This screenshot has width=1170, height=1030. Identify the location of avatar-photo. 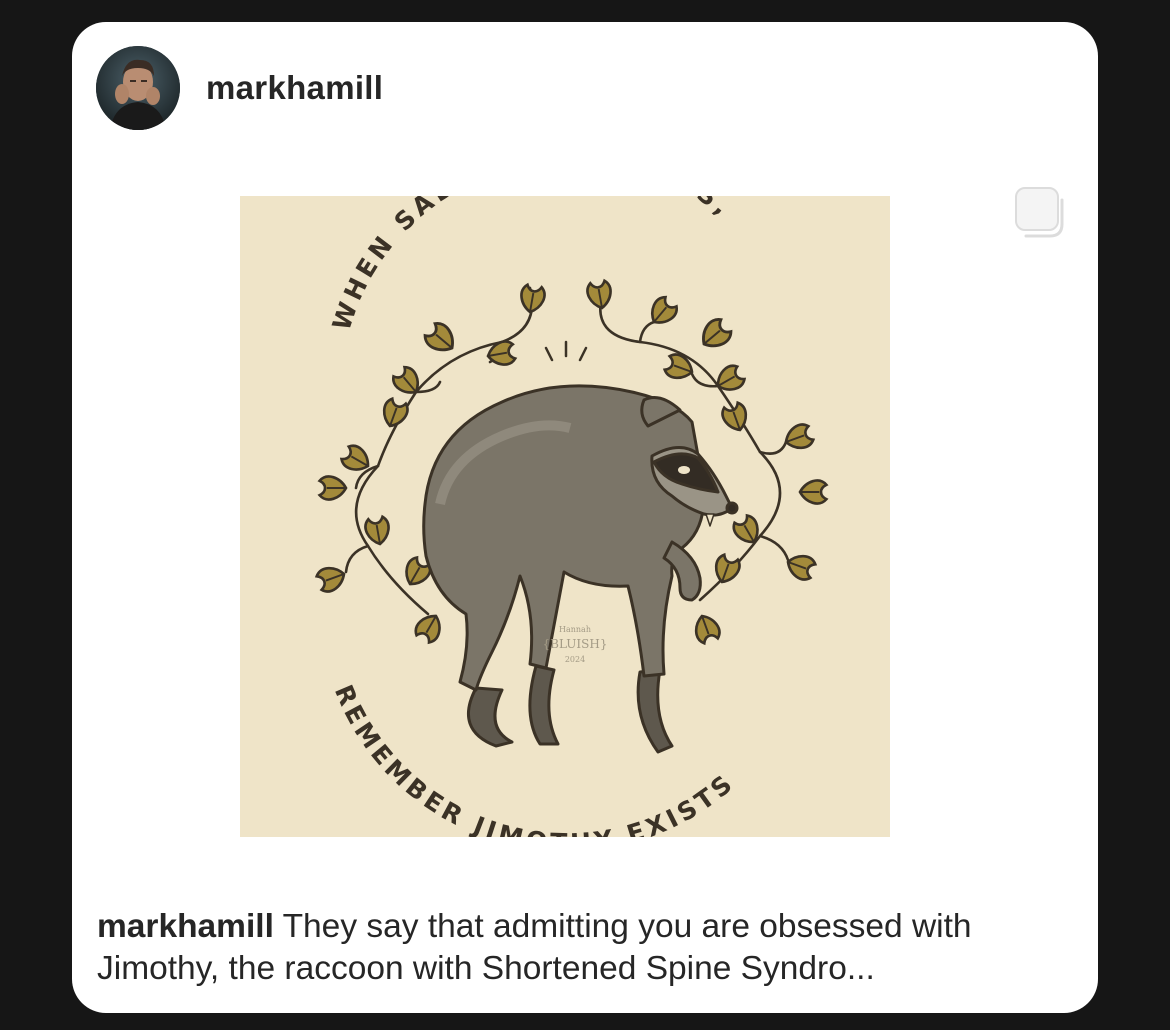
(138, 88).